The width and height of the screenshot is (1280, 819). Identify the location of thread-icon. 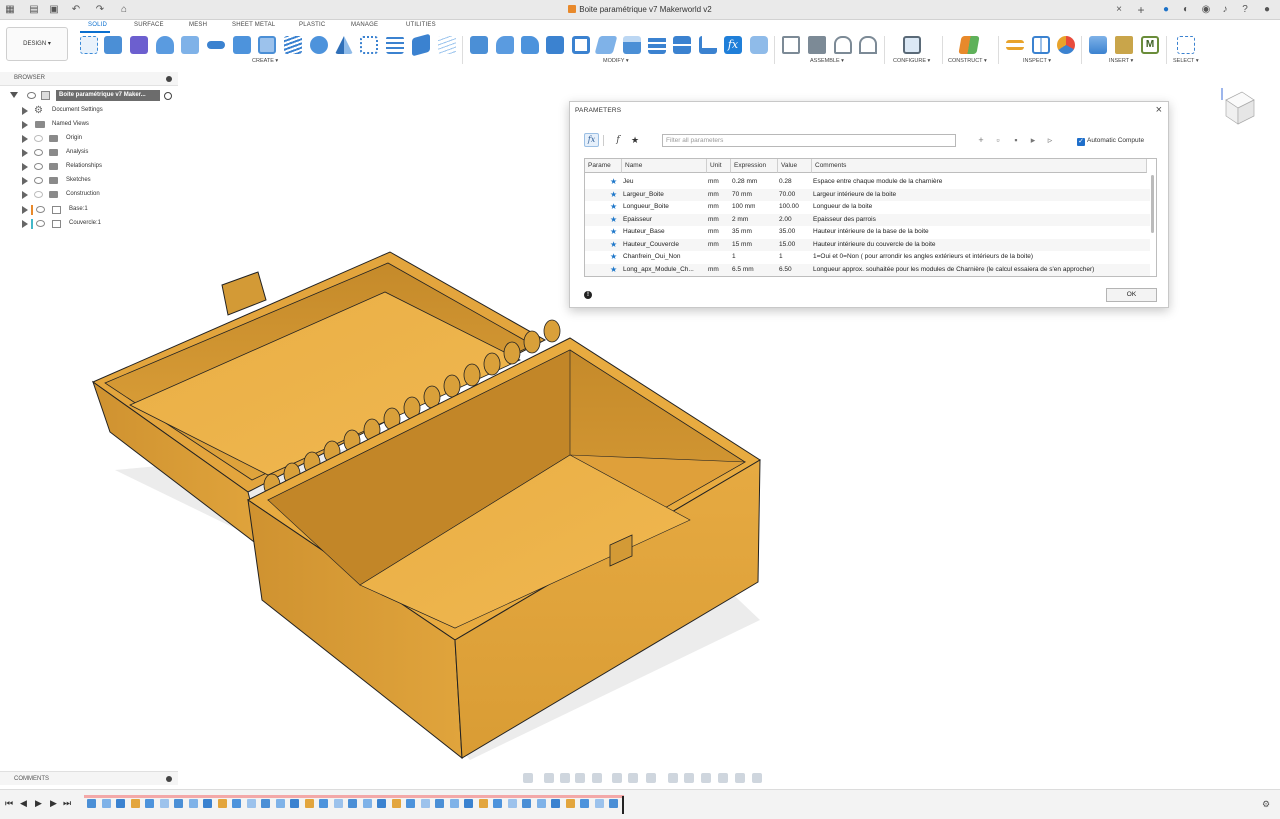
(344, 45).